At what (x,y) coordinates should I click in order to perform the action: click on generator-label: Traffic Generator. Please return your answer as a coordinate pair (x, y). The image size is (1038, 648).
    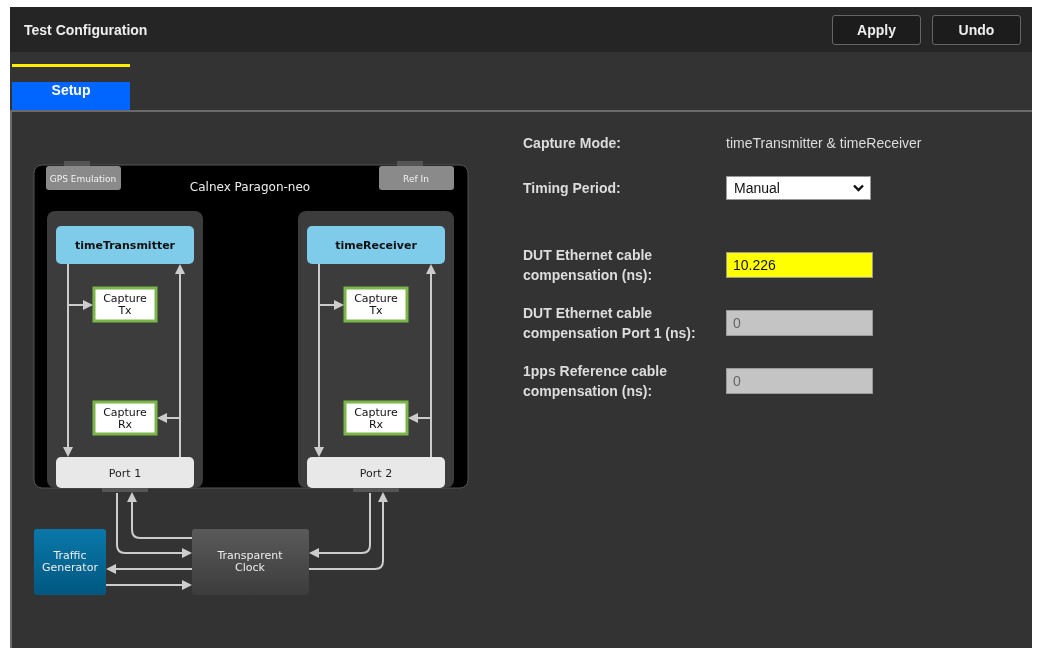
    Looking at the image, I should click on (70, 561).